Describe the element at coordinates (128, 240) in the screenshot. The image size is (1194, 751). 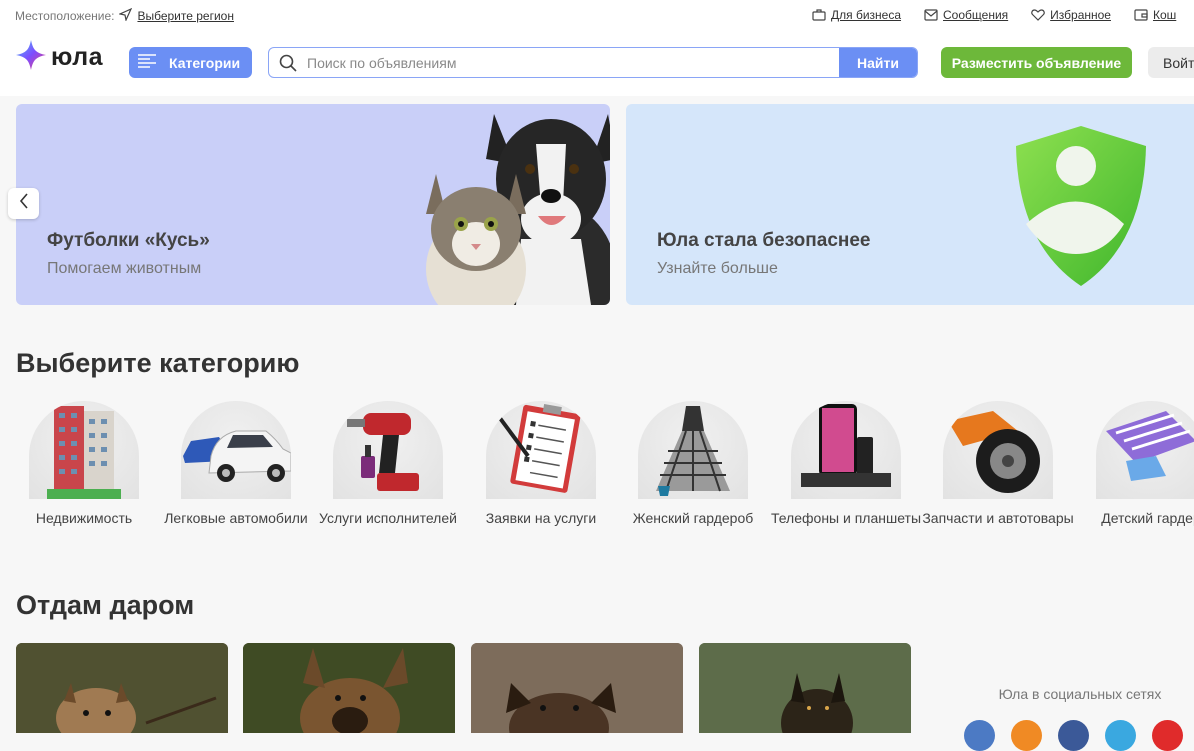
I see `banner-title: Футболки «Кусь»` at that location.